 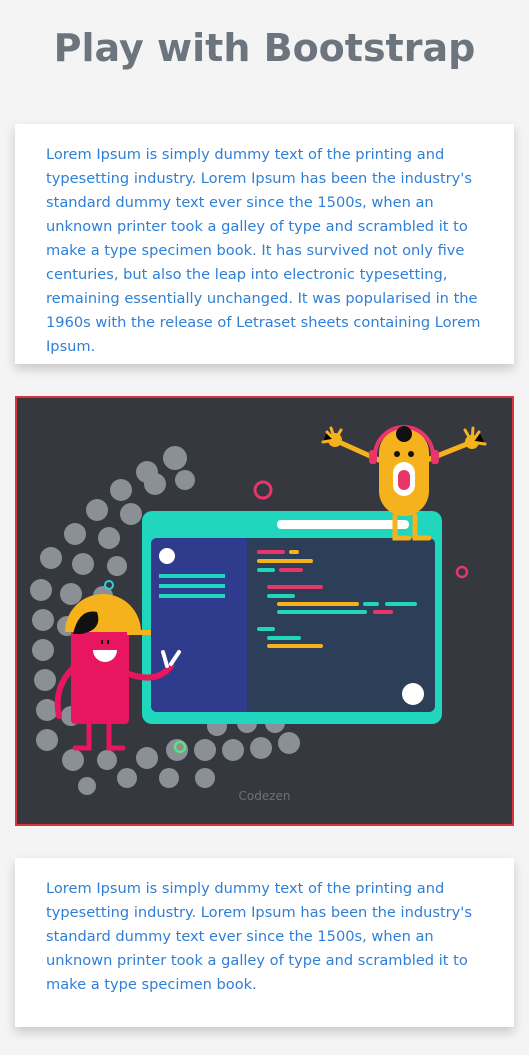 What do you see at coordinates (263, 490) in the screenshot?
I see `ring-pink-large` at bounding box center [263, 490].